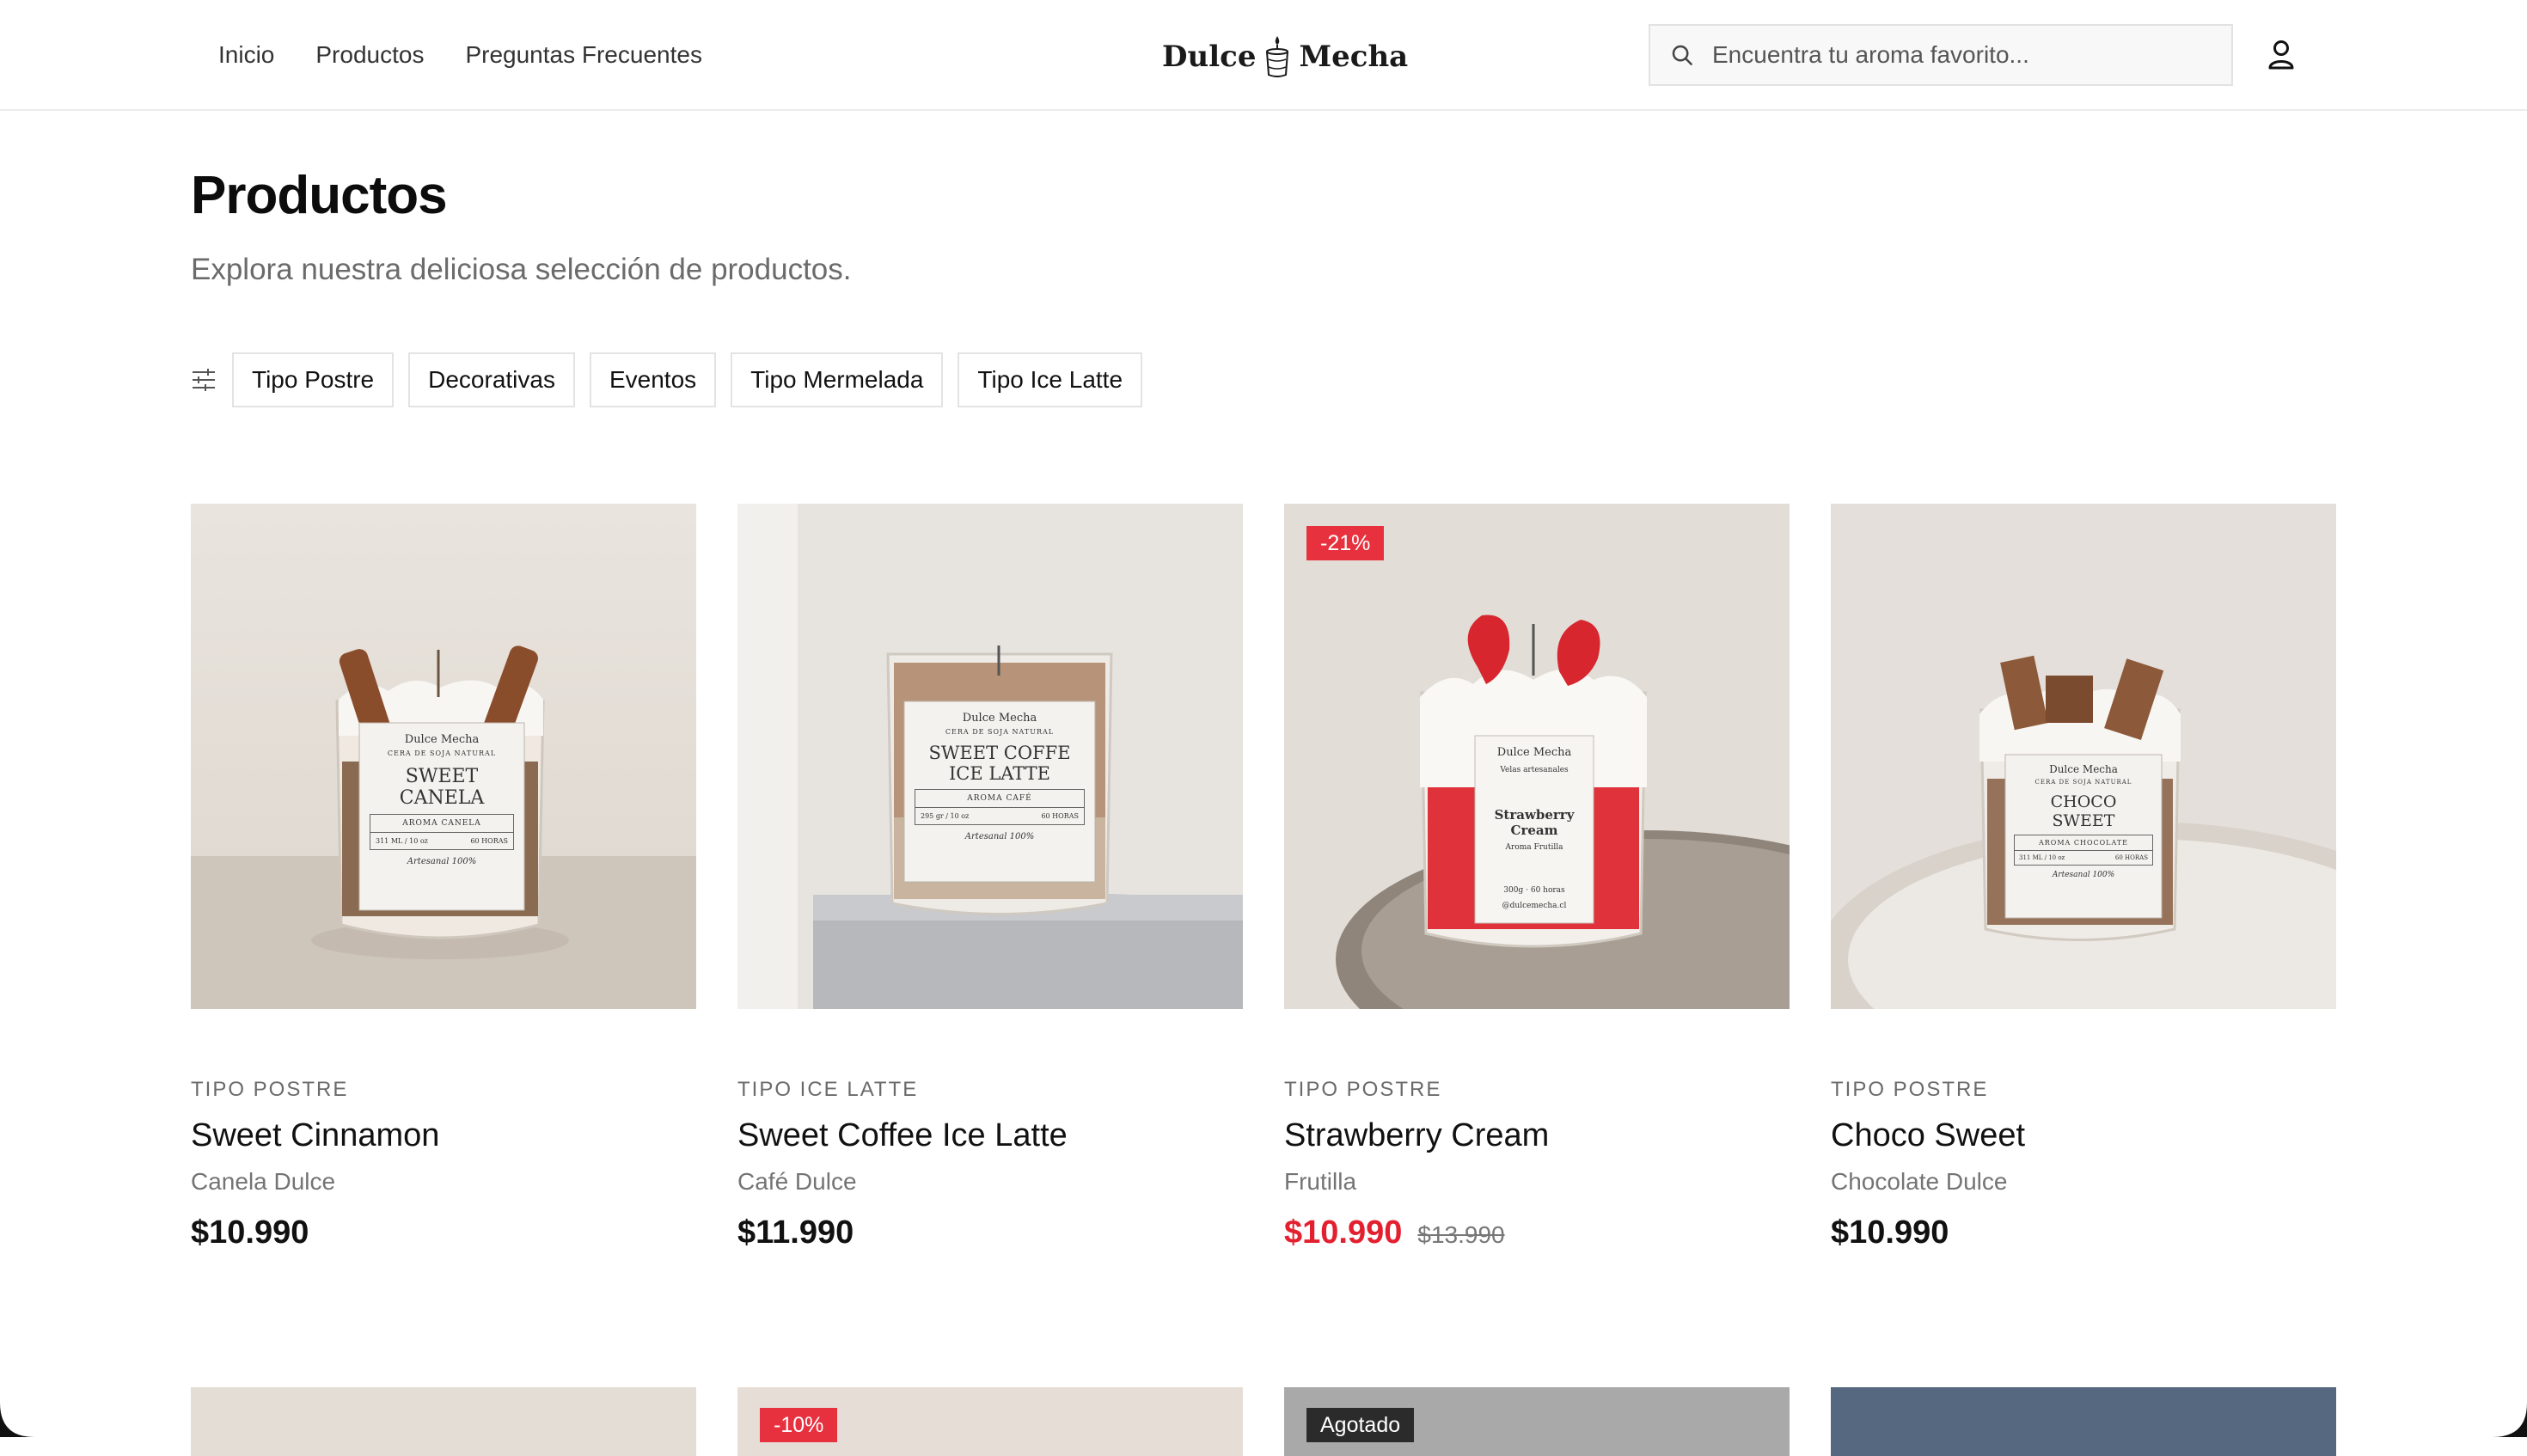 The height and width of the screenshot is (1456, 2527). Describe the element at coordinates (314, 380) in the screenshot. I see `filter-chip-tipo-postre: Tipo Postre` at that location.